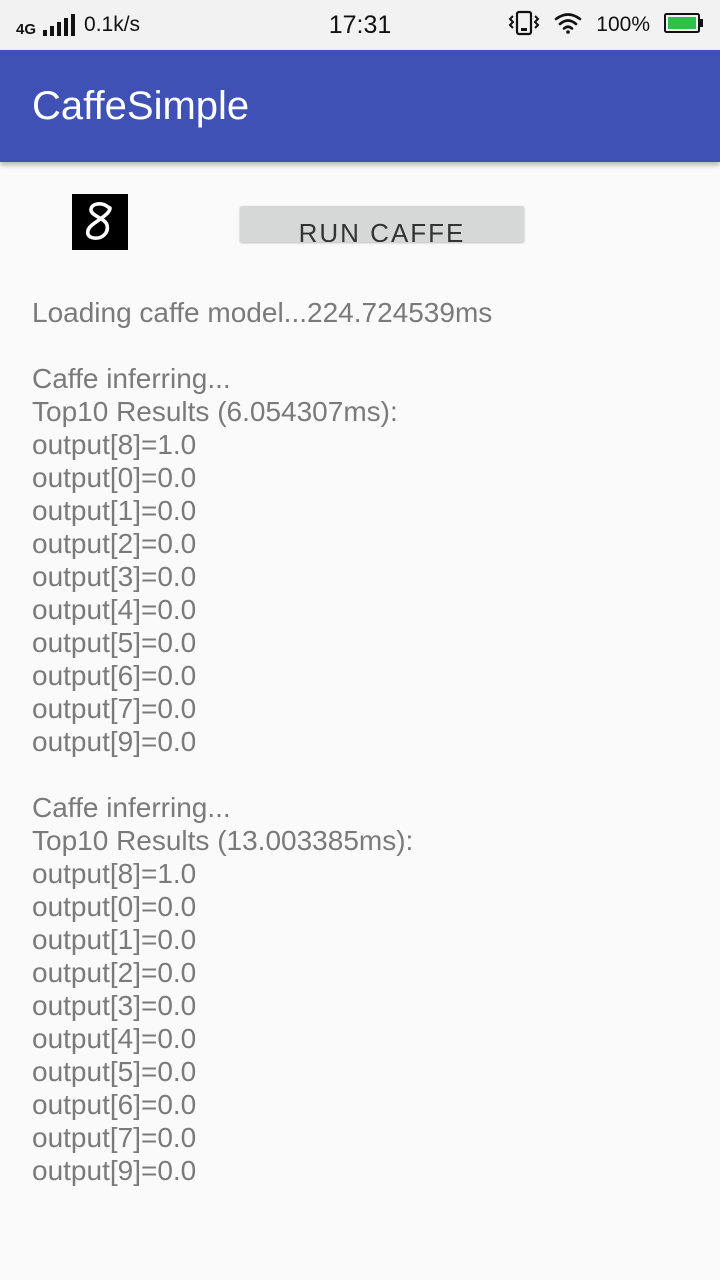 The height and width of the screenshot is (1280, 720). I want to click on run-1-output-line: output[1]=0.0, so click(114, 510).